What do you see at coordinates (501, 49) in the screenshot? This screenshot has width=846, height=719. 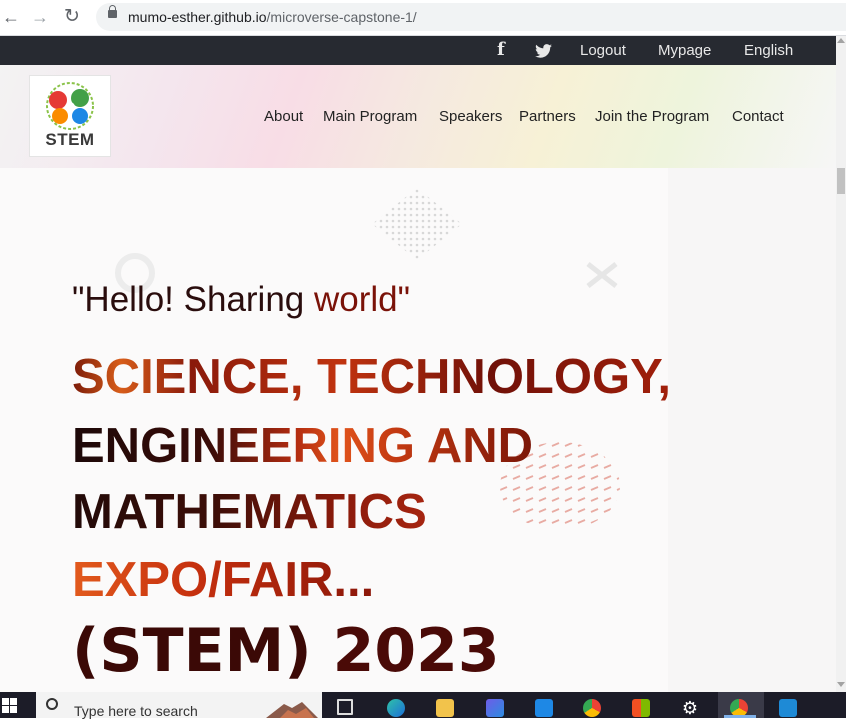 I see `facebook-icon: f` at bounding box center [501, 49].